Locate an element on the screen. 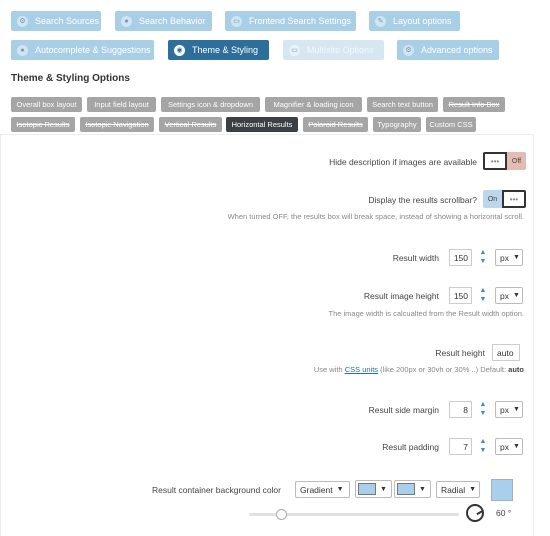 The image size is (550, 536). angle-unit: ° is located at coordinates (509, 513).